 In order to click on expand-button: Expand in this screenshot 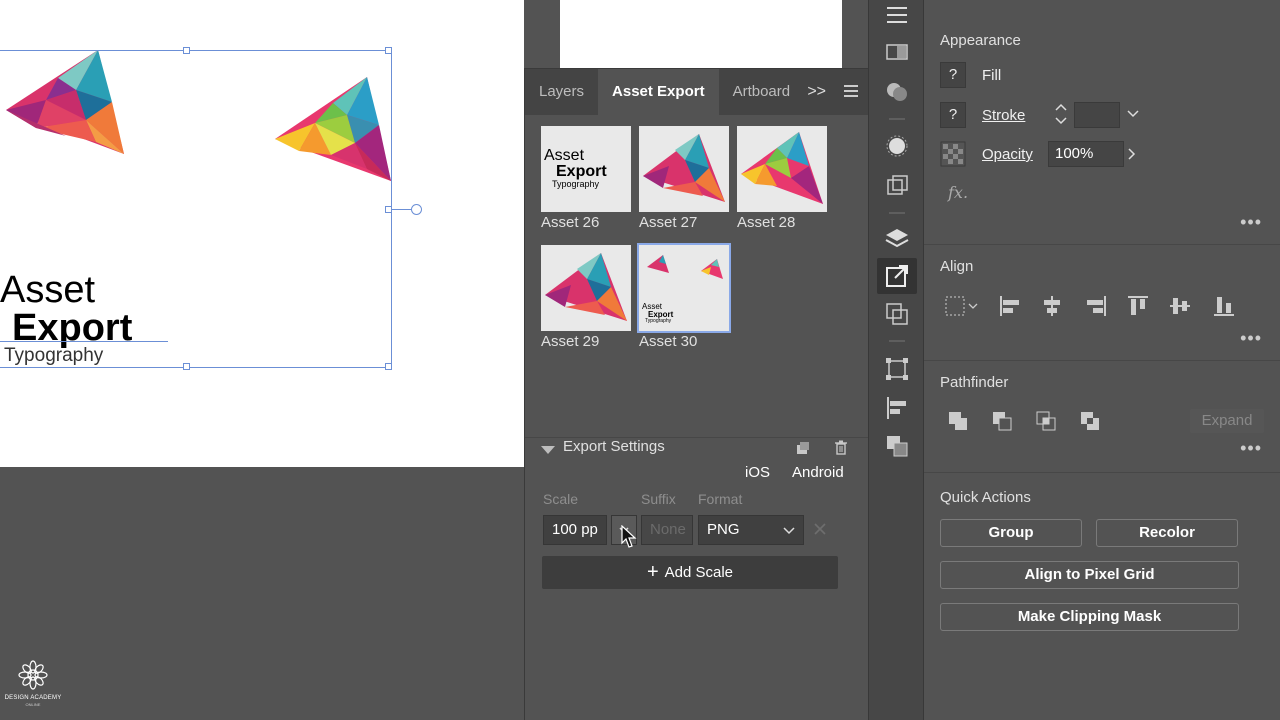, I will do `click(1227, 421)`.